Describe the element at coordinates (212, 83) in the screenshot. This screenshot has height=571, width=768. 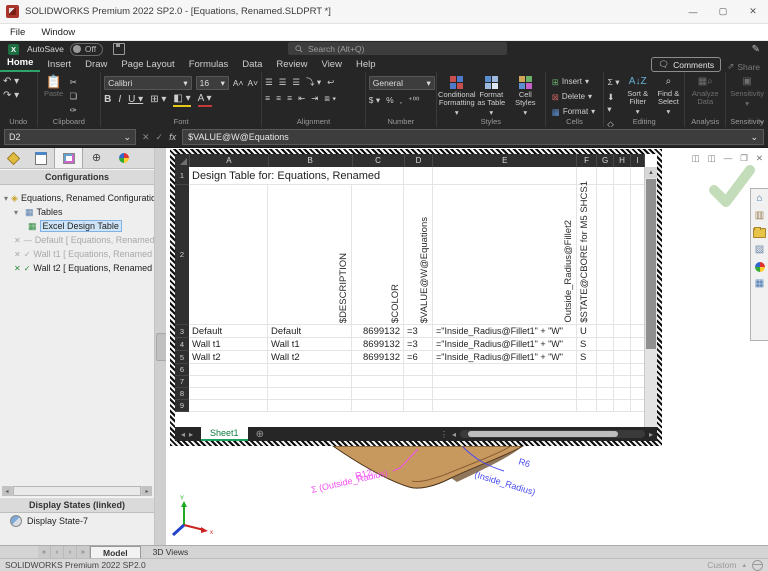
I see `font-size-select: 16 ▾` at that location.